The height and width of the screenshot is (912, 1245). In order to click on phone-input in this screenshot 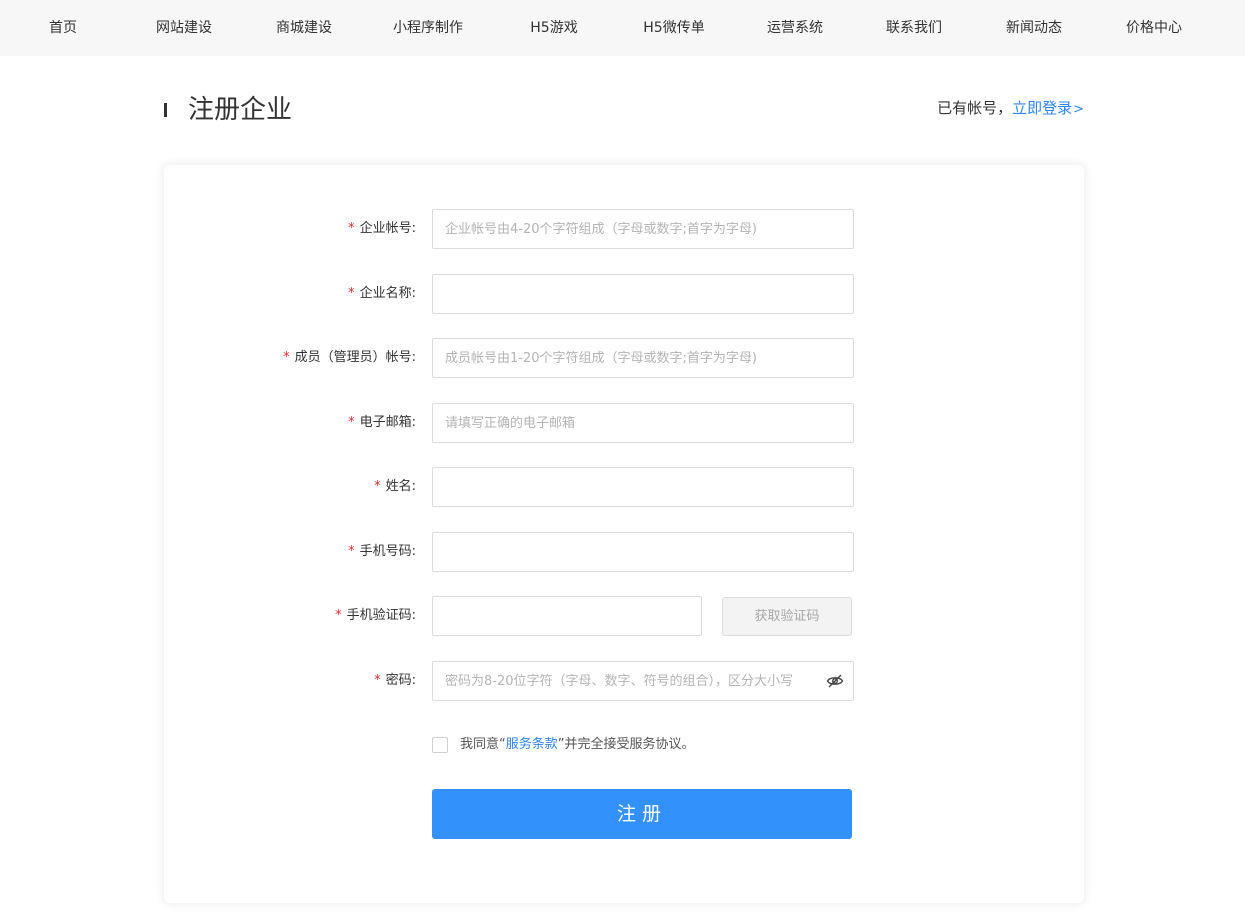, I will do `click(643, 552)`.